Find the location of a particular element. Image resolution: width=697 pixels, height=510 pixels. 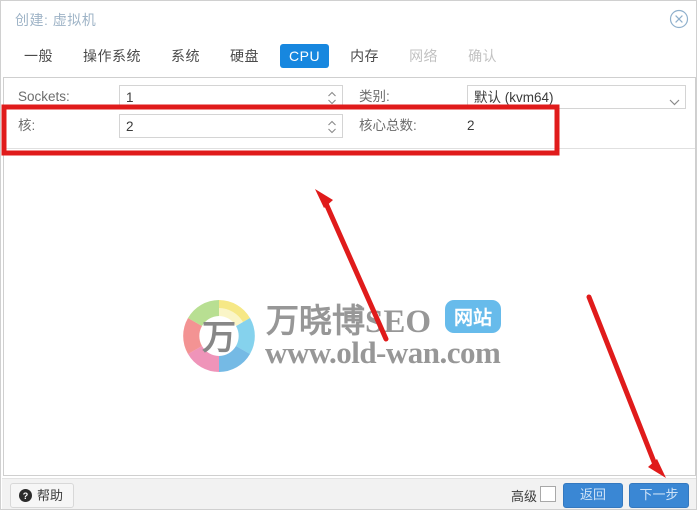

cpu-type-select: 默认 (kvm64) is located at coordinates (576, 97).